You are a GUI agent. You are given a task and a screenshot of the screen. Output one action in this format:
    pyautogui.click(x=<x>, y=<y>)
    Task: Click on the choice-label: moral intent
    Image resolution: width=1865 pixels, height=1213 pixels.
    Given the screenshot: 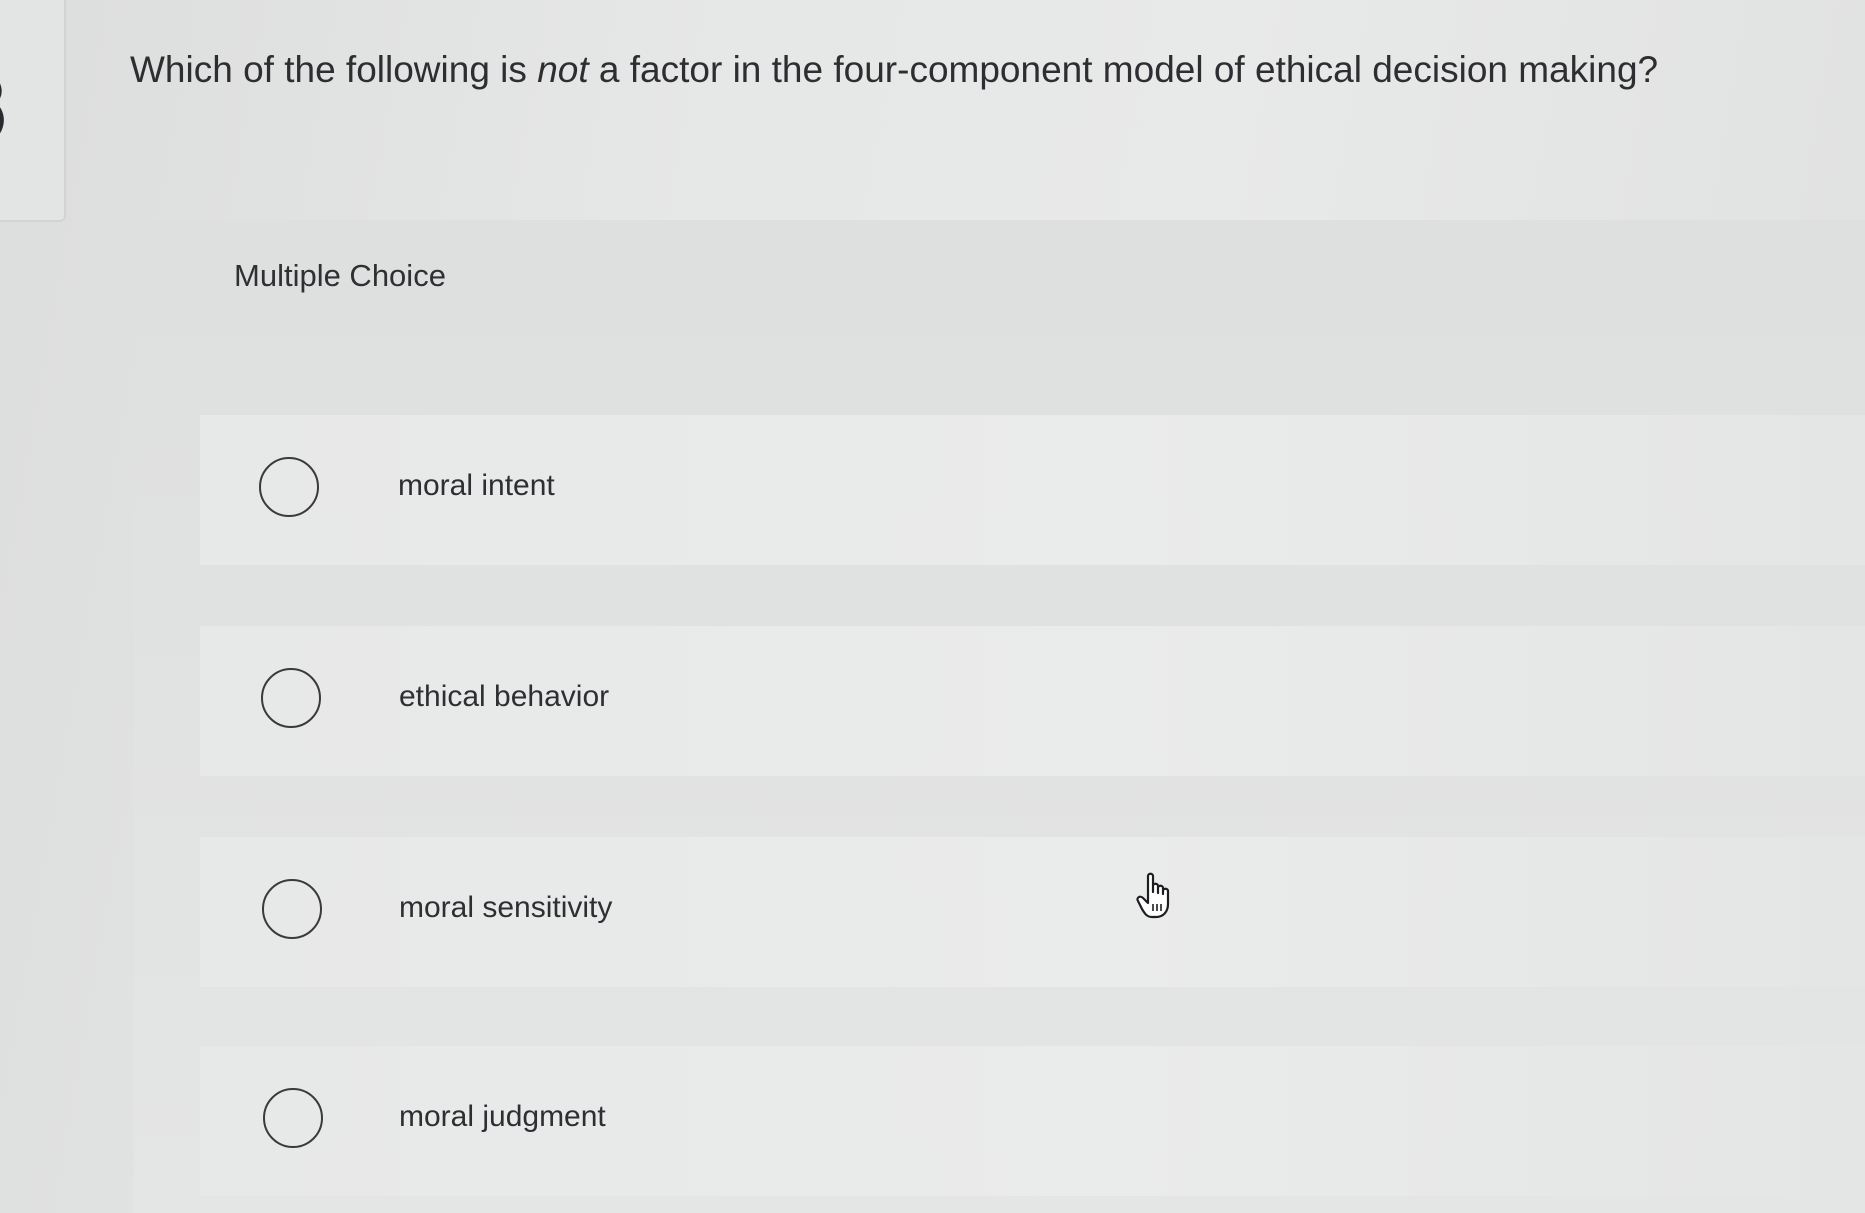 What is the action you would take?
    pyautogui.click(x=476, y=485)
    